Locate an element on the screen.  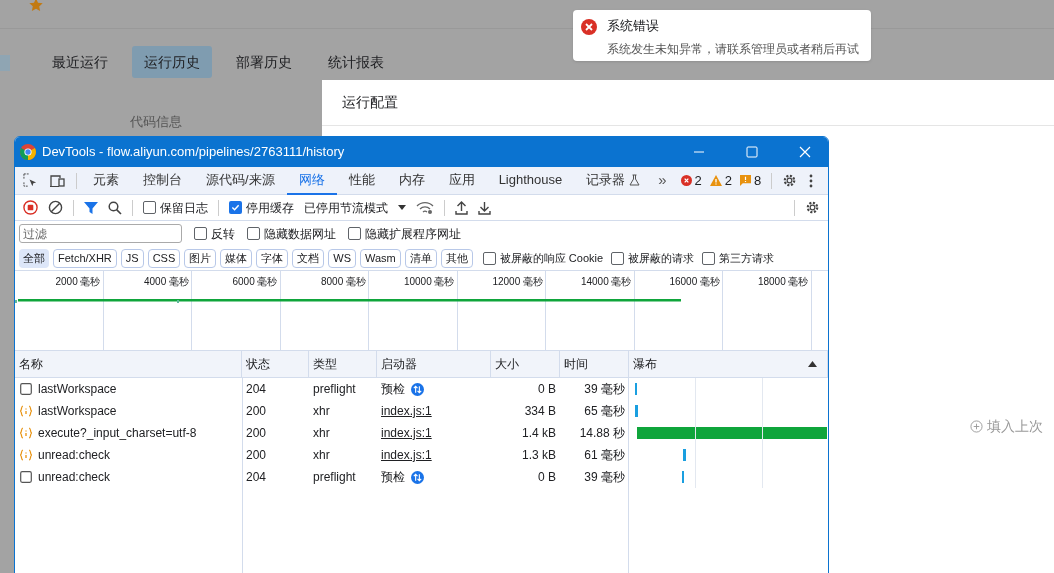
timeline-tick-label: 10000 毫秒 is located at coordinates (429, 281).